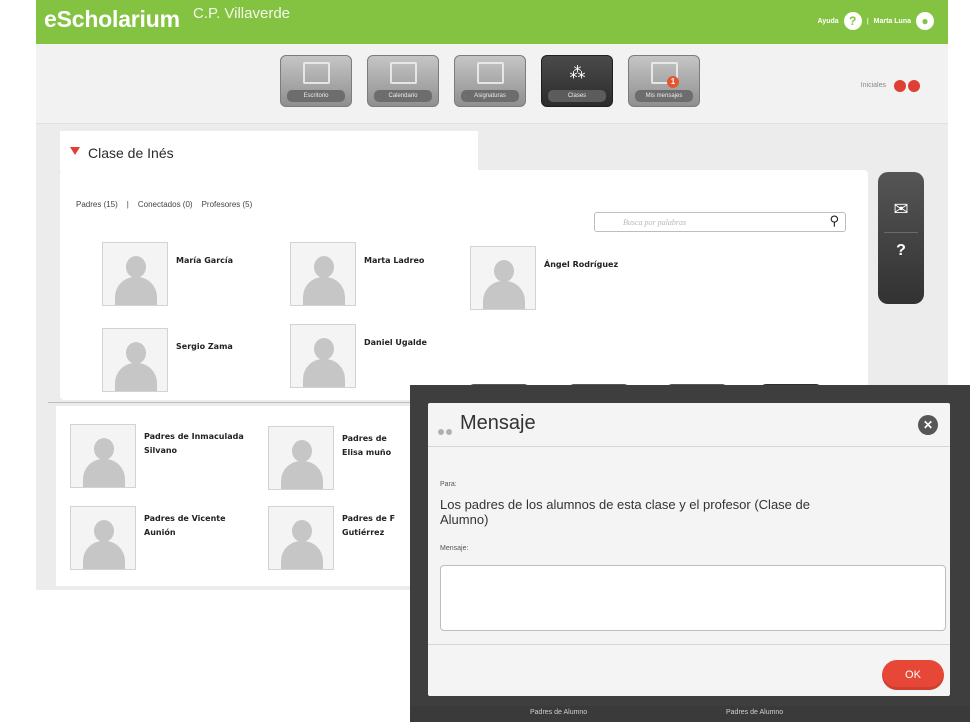 The image size is (970, 722). I want to click on dialog-title: Mensaje, so click(498, 423).